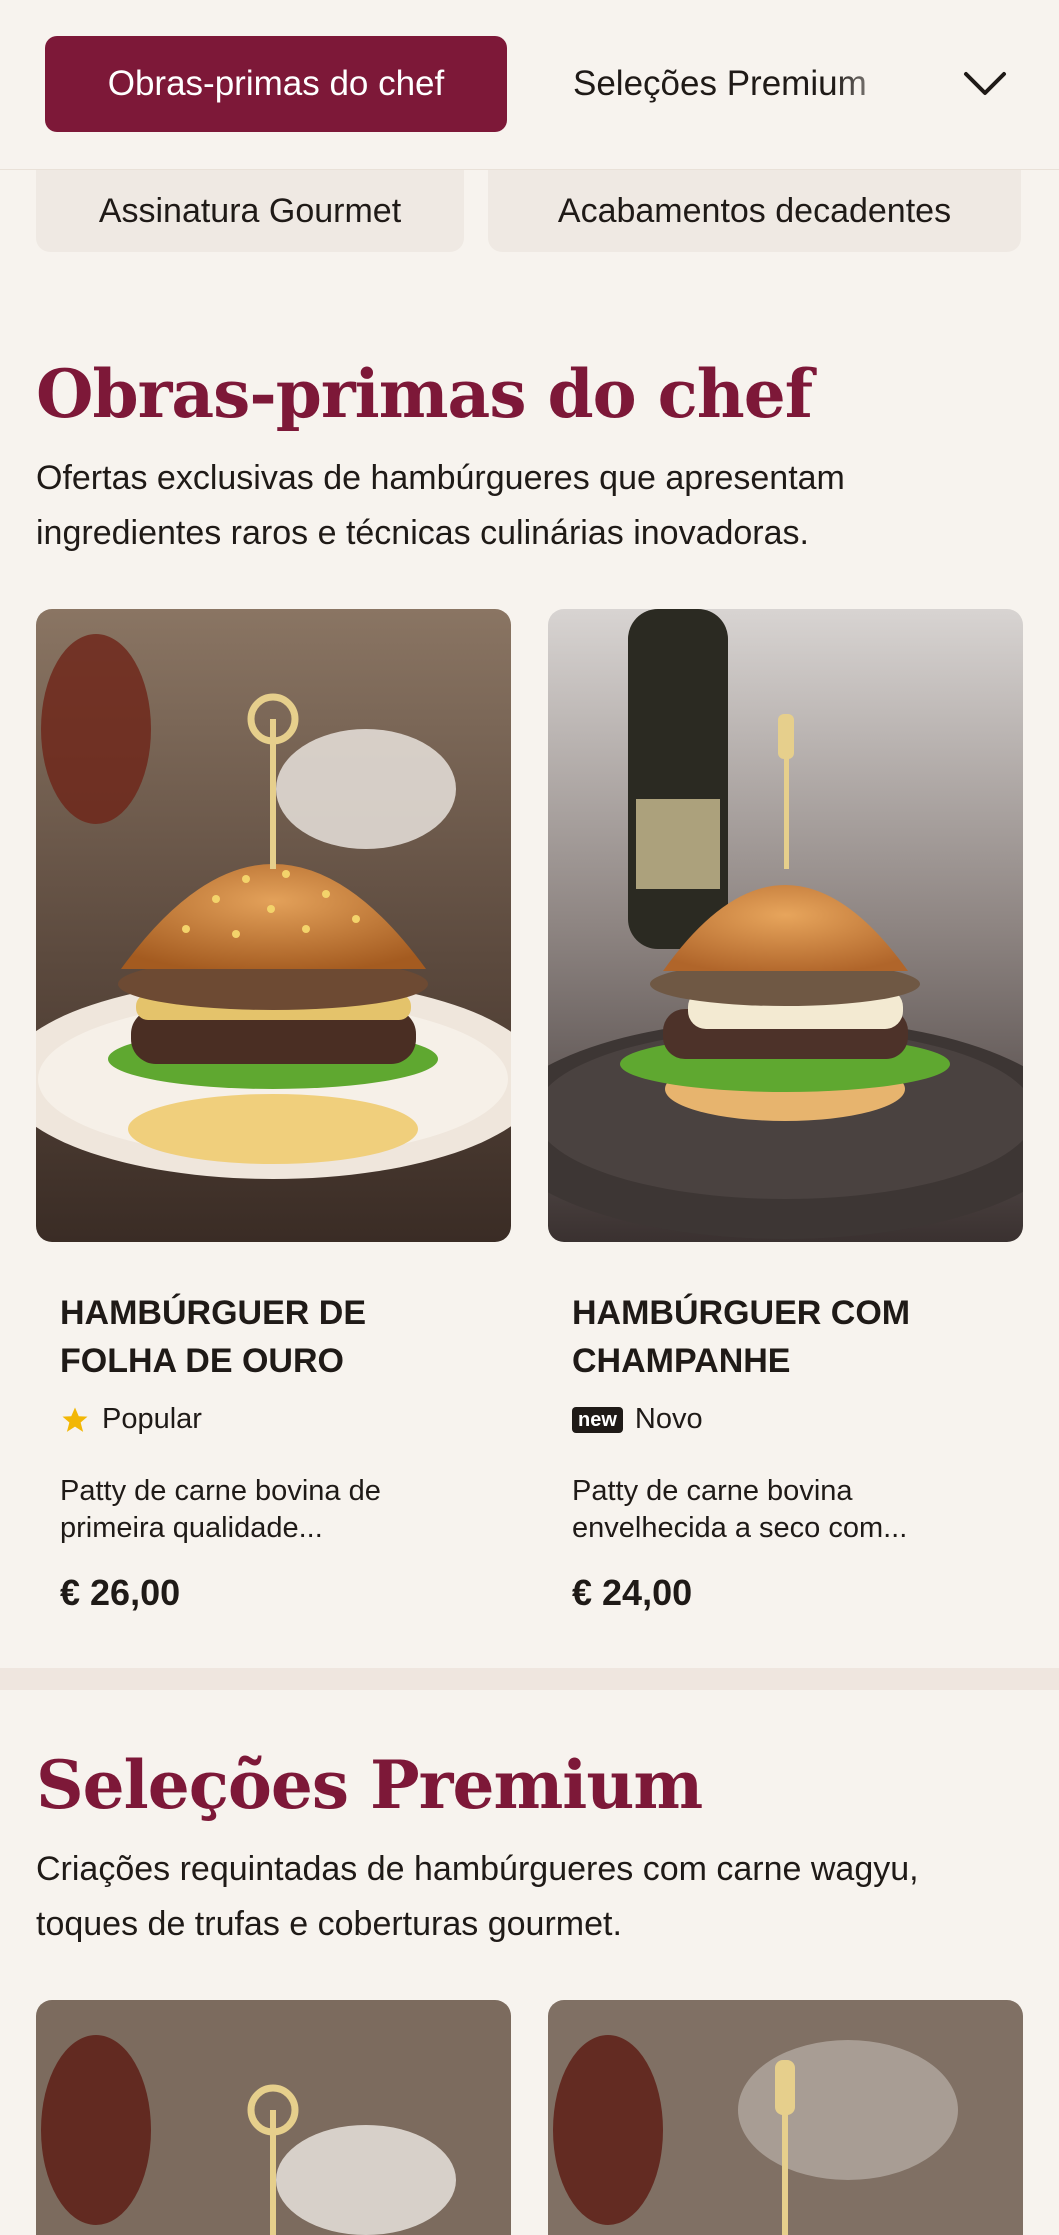 The image size is (1059, 2235). I want to click on product-image-gold-leaf-burger, so click(273, 925).